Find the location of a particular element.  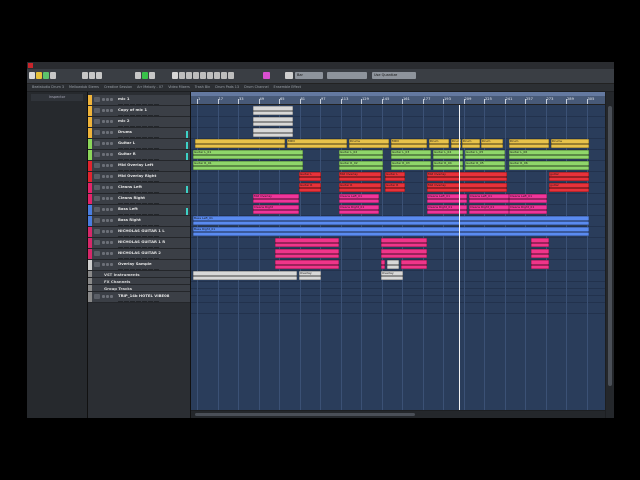

event-part: guitar is located at coordinates (569, 176).